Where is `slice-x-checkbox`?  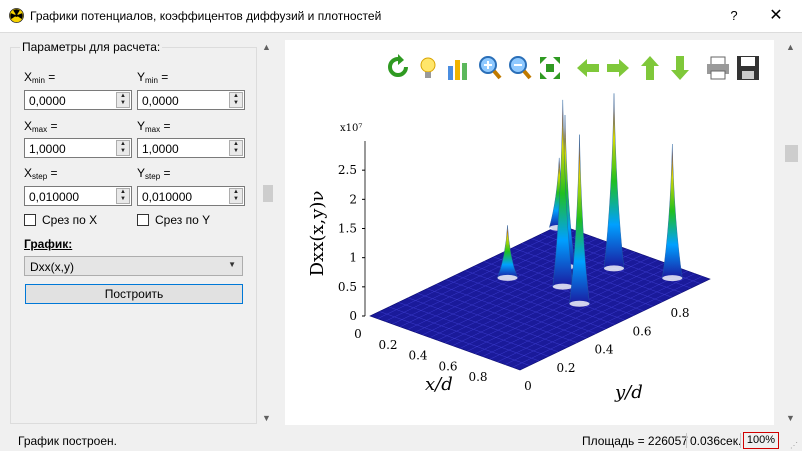
slice-x-checkbox is located at coordinates (30, 220).